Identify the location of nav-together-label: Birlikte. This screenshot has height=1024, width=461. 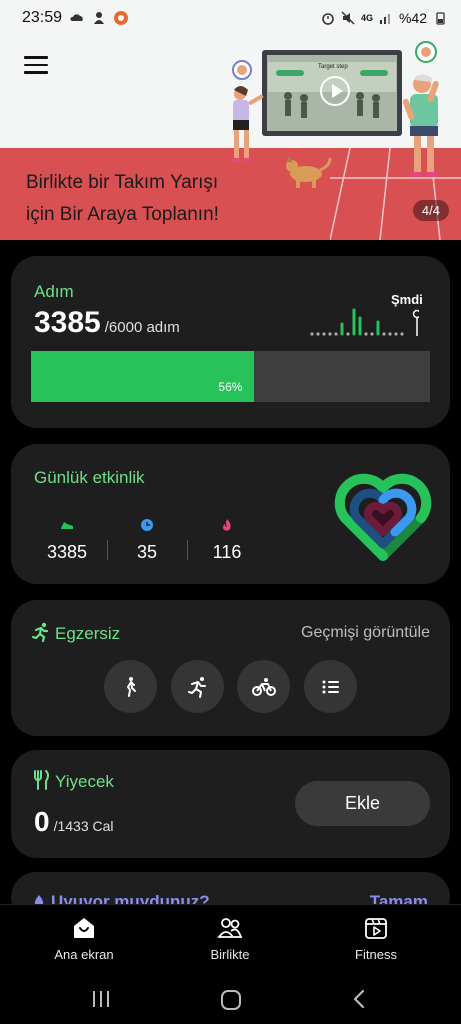
(230, 954).